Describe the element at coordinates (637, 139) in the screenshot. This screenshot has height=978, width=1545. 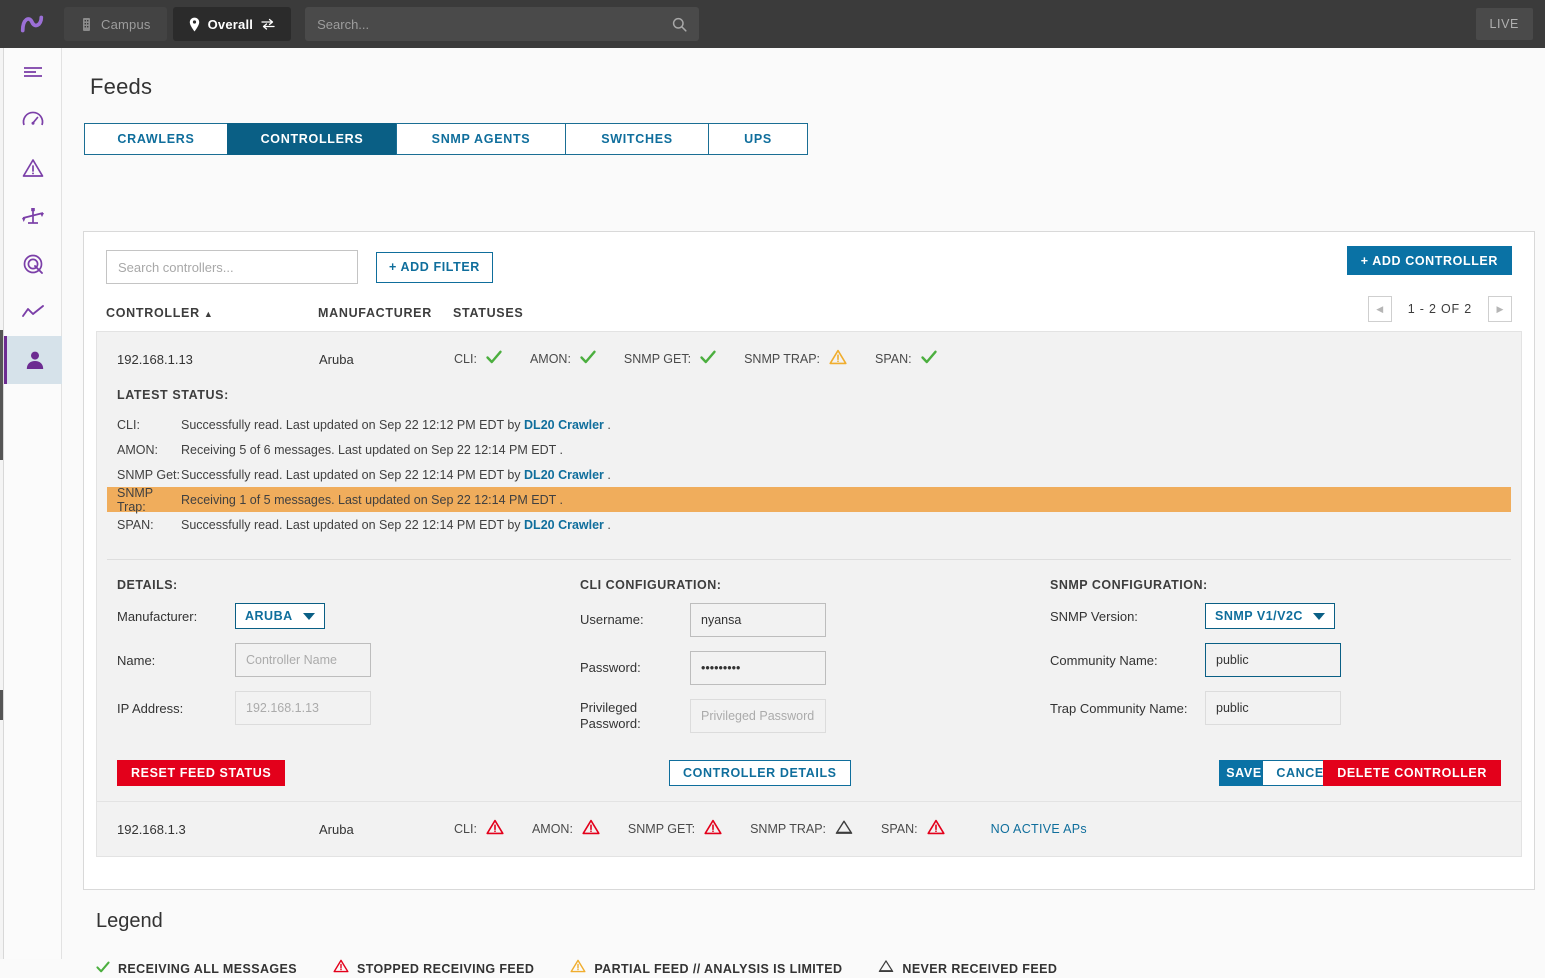
I see `tab-switches: SWITCHES` at that location.